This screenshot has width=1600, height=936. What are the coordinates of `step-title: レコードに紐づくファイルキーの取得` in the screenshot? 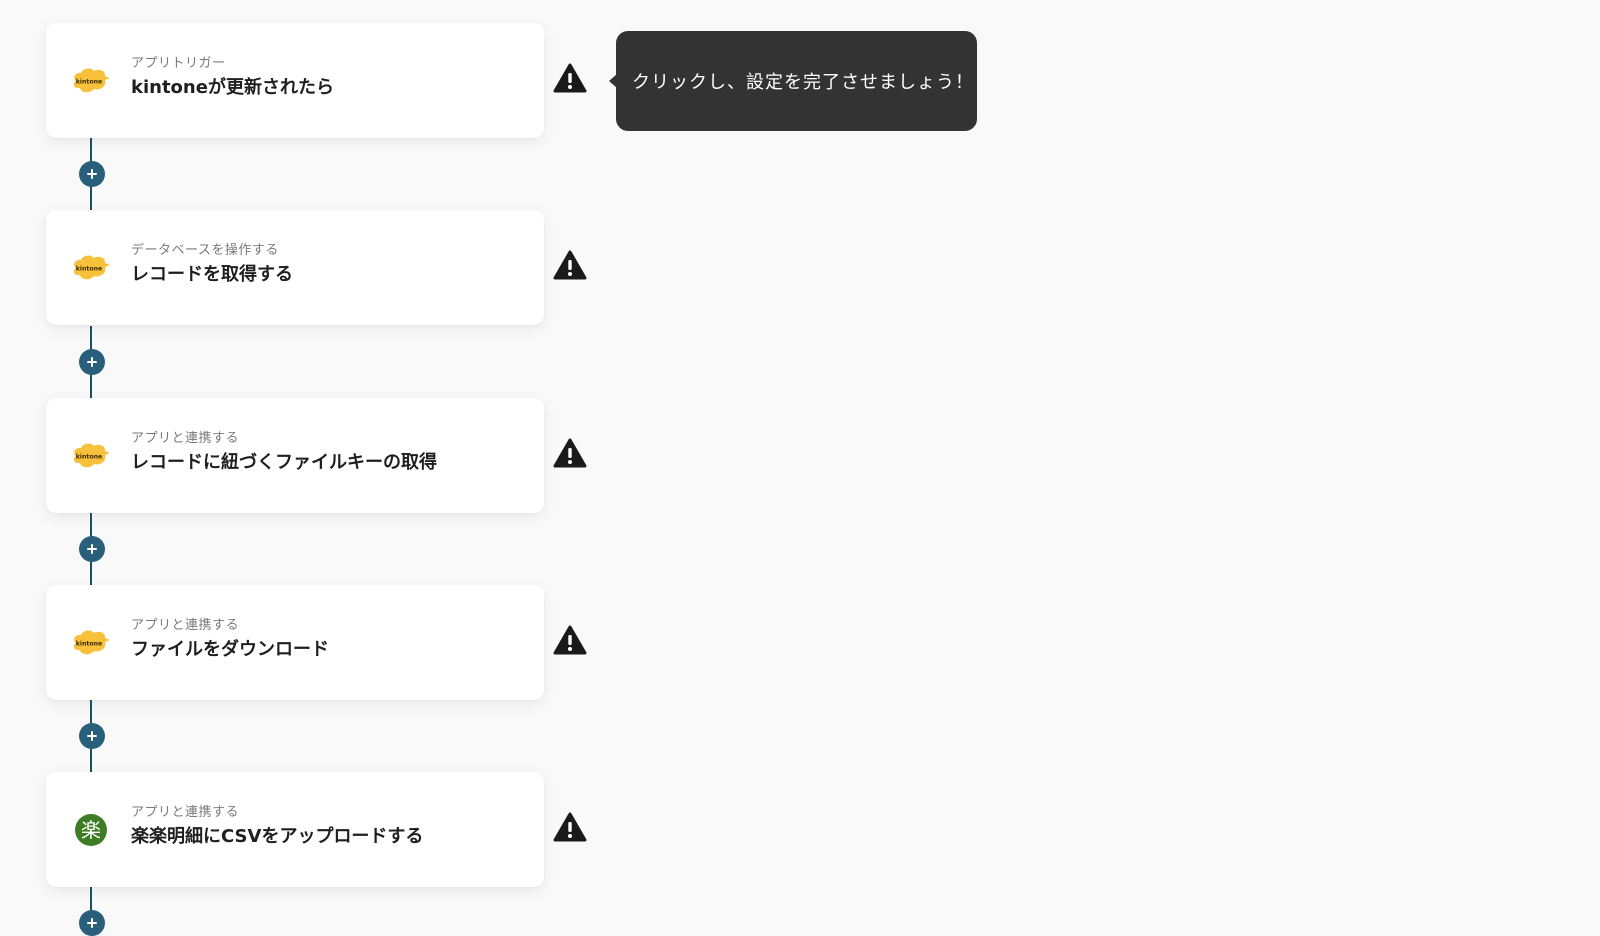 It's located at (284, 462).